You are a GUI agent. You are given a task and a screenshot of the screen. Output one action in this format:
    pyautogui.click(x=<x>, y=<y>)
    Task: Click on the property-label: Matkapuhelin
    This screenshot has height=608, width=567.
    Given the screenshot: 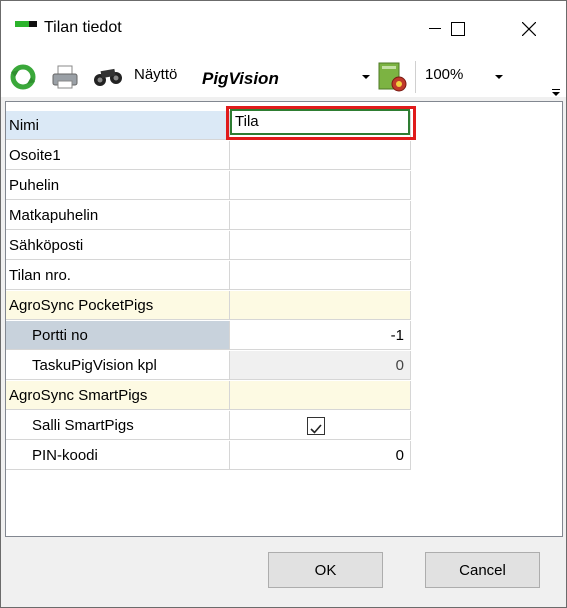 What is the action you would take?
    pyautogui.click(x=118, y=215)
    